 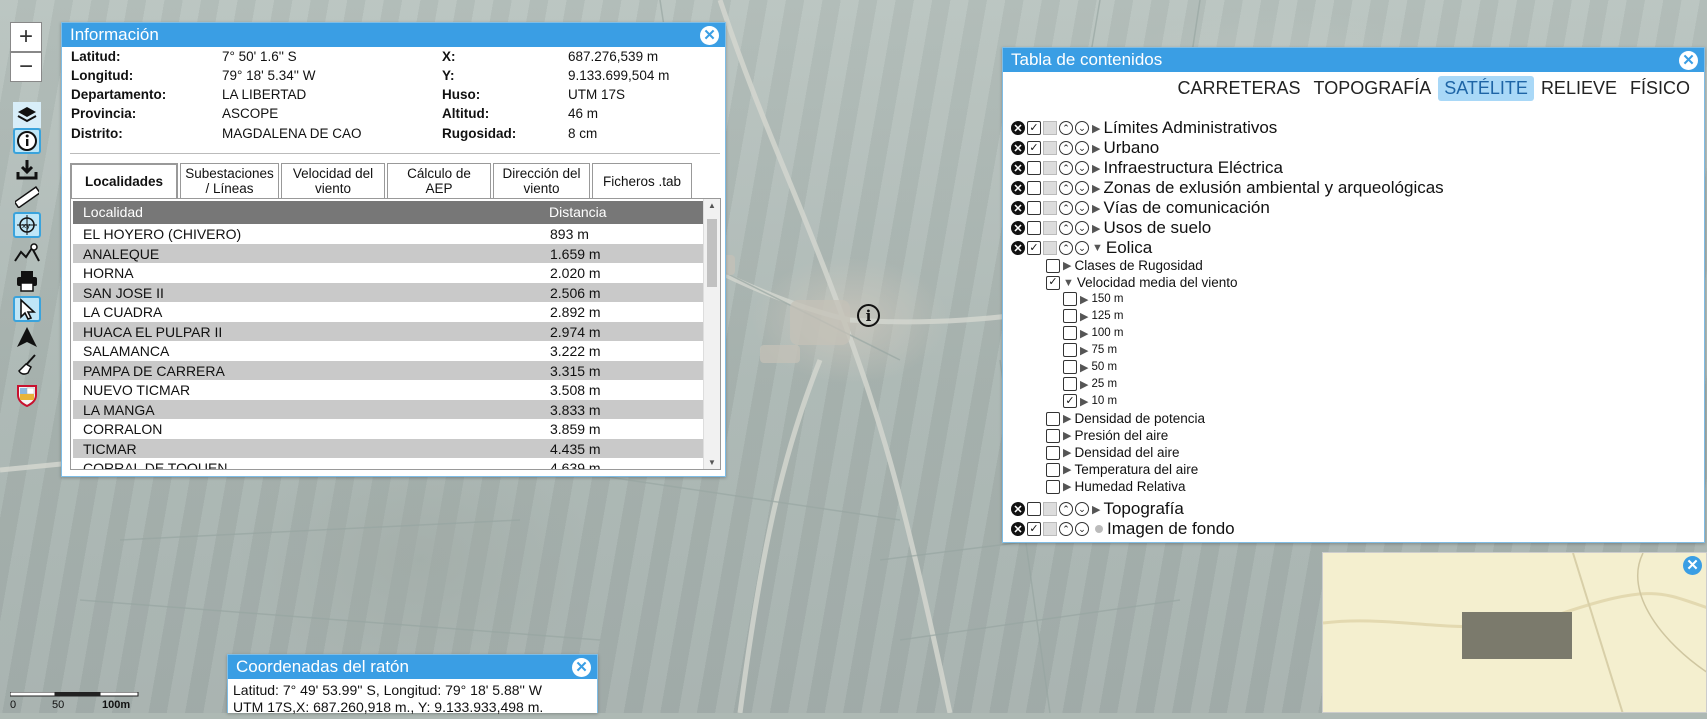 I want to click on table-row: SAN JOSE II 2.506 m, so click(x=389, y=292).